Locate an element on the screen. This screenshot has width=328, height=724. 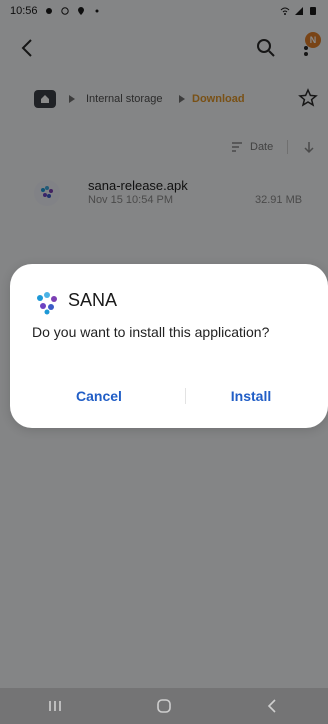
back-nav-icon is located at coordinates (272, 706).